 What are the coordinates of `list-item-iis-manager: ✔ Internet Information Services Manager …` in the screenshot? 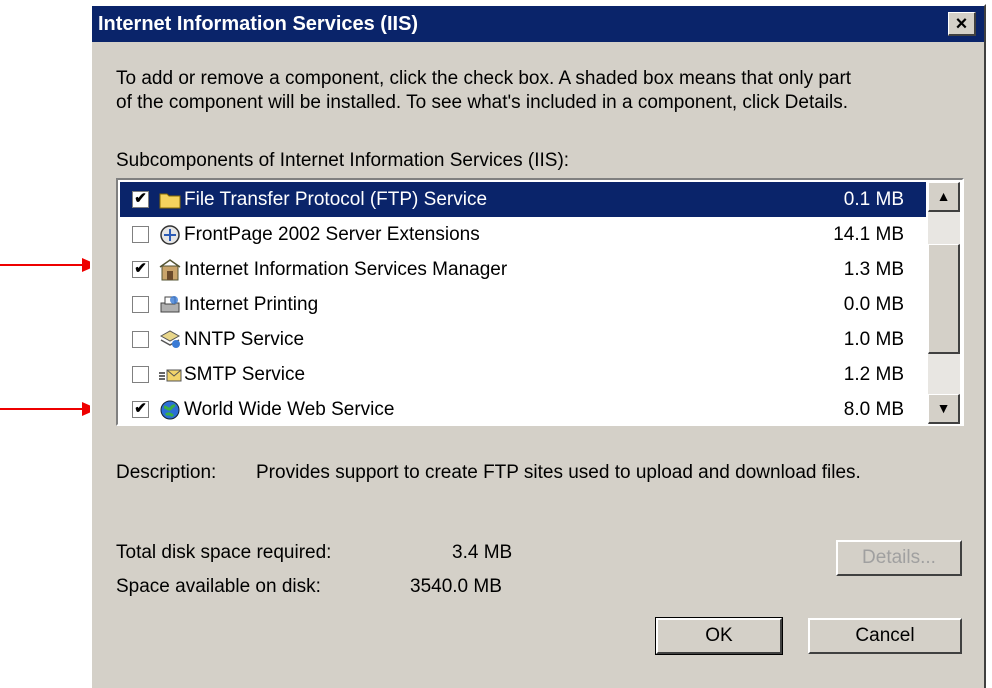 It's located at (523, 269).